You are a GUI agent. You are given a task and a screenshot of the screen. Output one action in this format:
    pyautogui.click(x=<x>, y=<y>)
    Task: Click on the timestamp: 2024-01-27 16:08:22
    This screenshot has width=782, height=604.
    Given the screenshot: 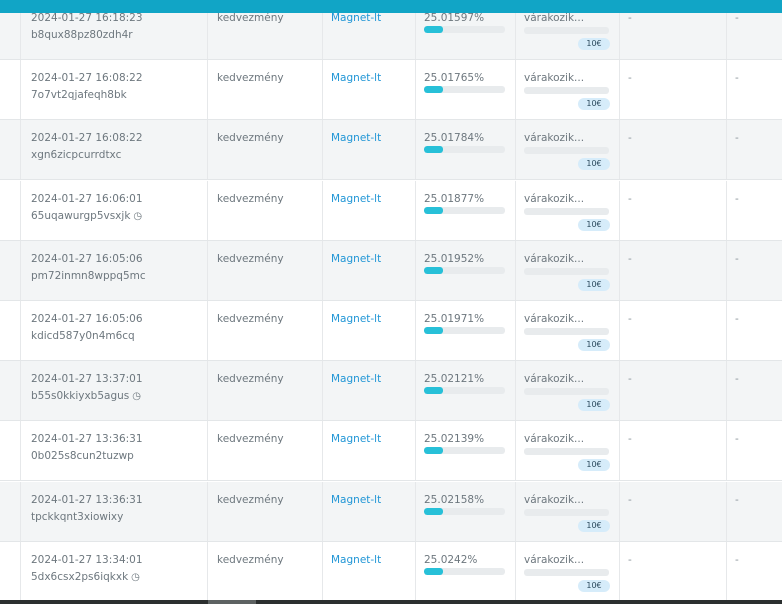 What is the action you would take?
    pyautogui.click(x=87, y=78)
    